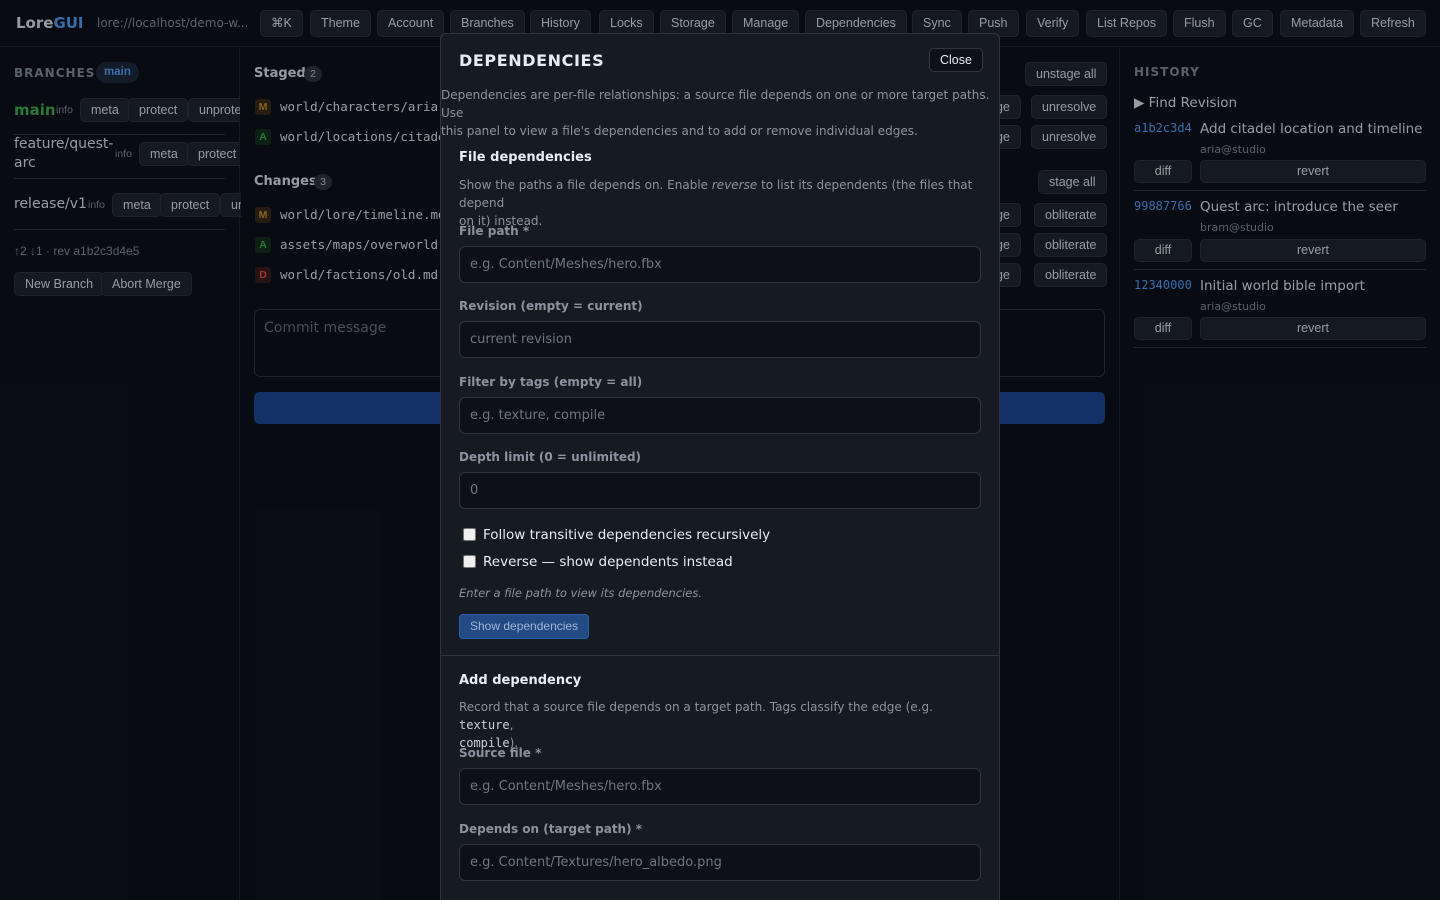 The image size is (1440, 900). Describe the element at coordinates (720, 786) in the screenshot. I see `source-file-input` at that location.